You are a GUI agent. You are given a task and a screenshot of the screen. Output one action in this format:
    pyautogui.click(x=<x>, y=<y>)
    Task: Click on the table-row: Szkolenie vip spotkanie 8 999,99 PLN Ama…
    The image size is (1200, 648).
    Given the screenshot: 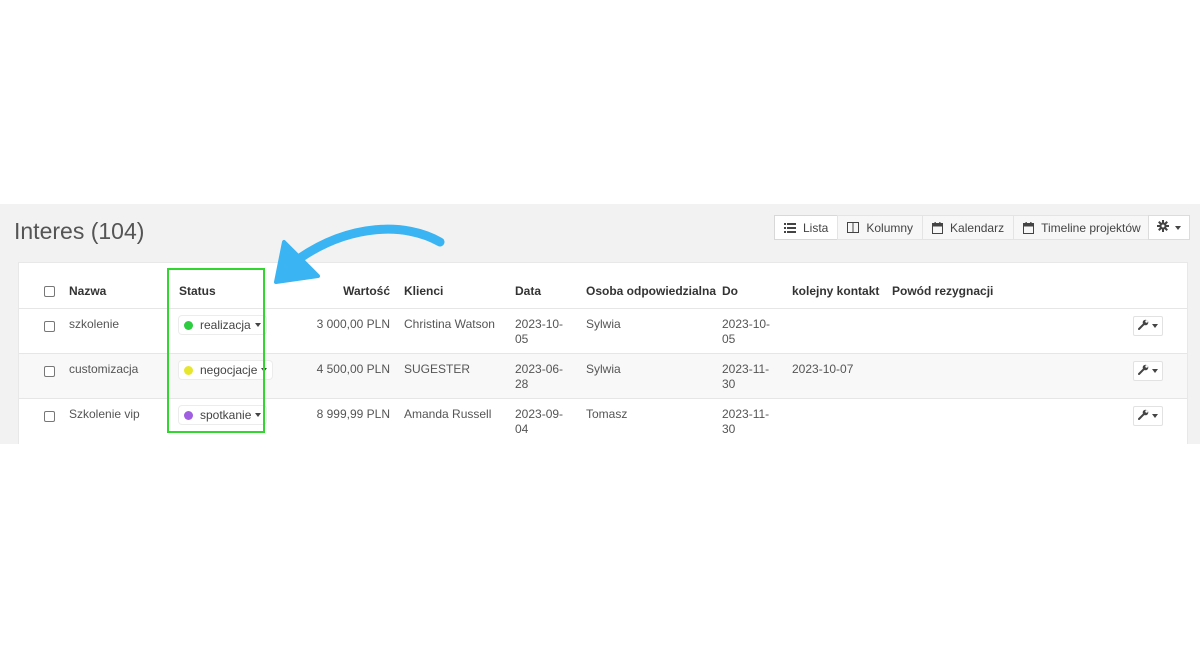 What is the action you would take?
    pyautogui.click(x=603, y=421)
    